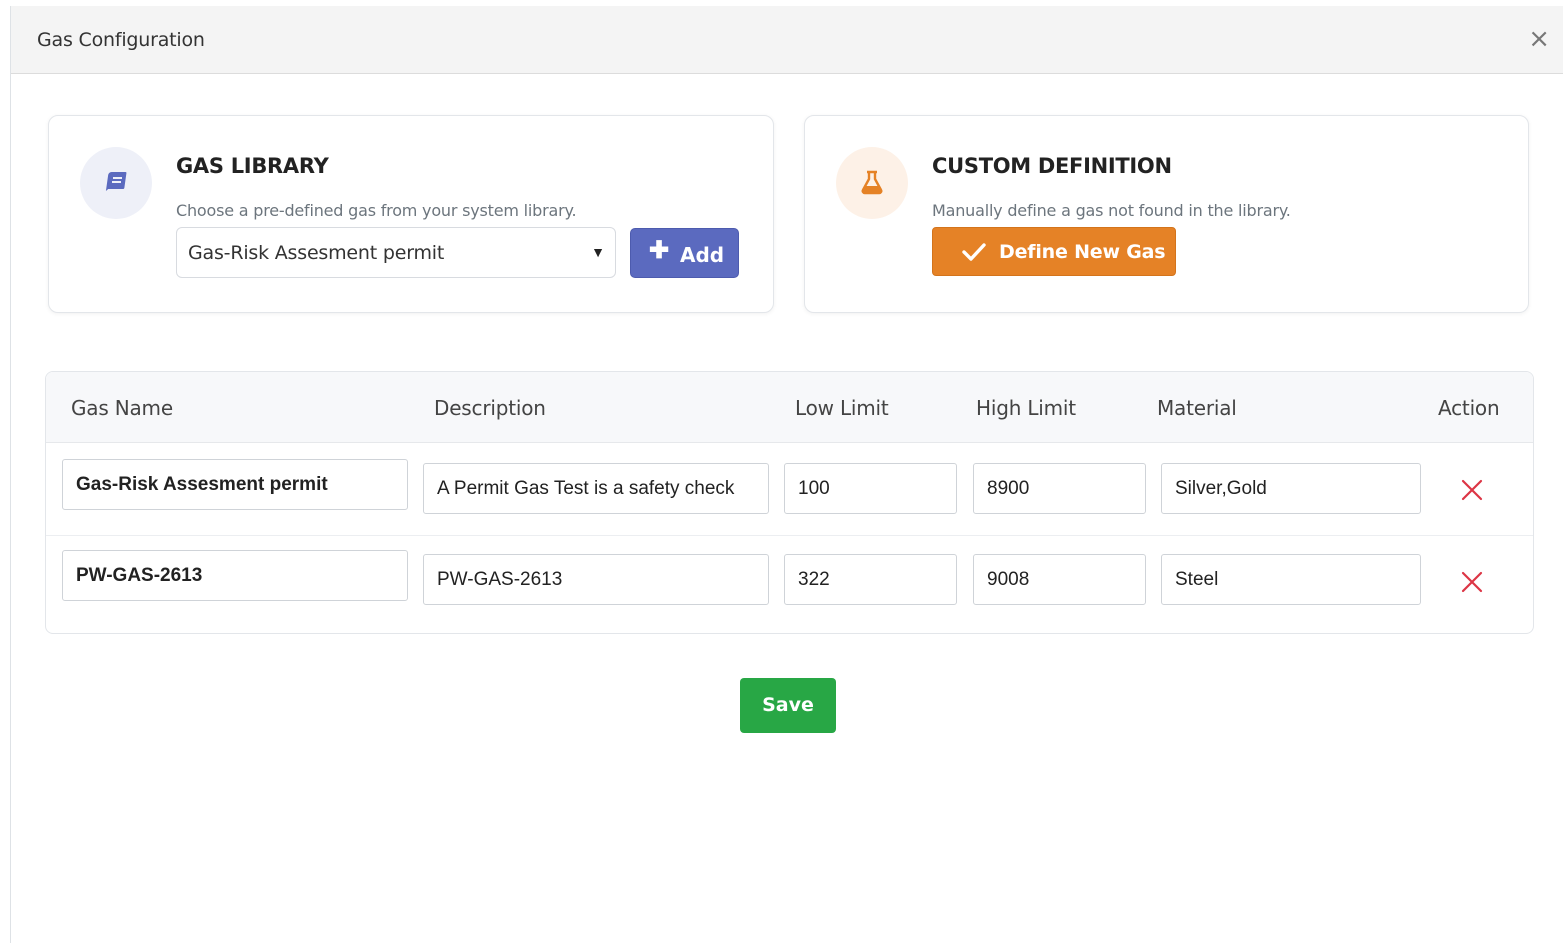  I want to click on header-high-limit: High Limit, so click(1026, 408).